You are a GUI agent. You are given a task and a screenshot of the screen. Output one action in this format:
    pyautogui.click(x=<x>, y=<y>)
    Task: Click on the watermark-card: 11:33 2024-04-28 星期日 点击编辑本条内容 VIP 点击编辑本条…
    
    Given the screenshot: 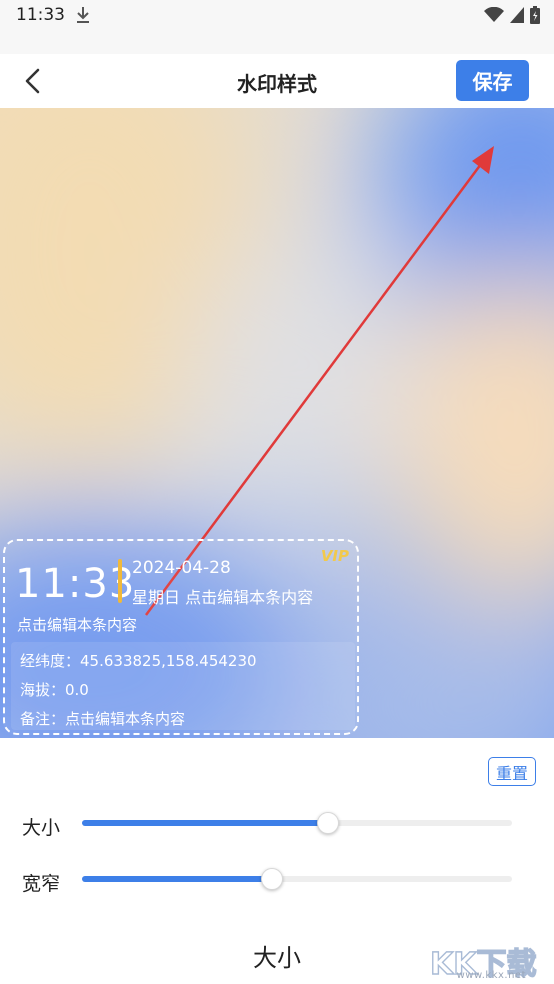 What is the action you would take?
    pyautogui.click(x=181, y=637)
    